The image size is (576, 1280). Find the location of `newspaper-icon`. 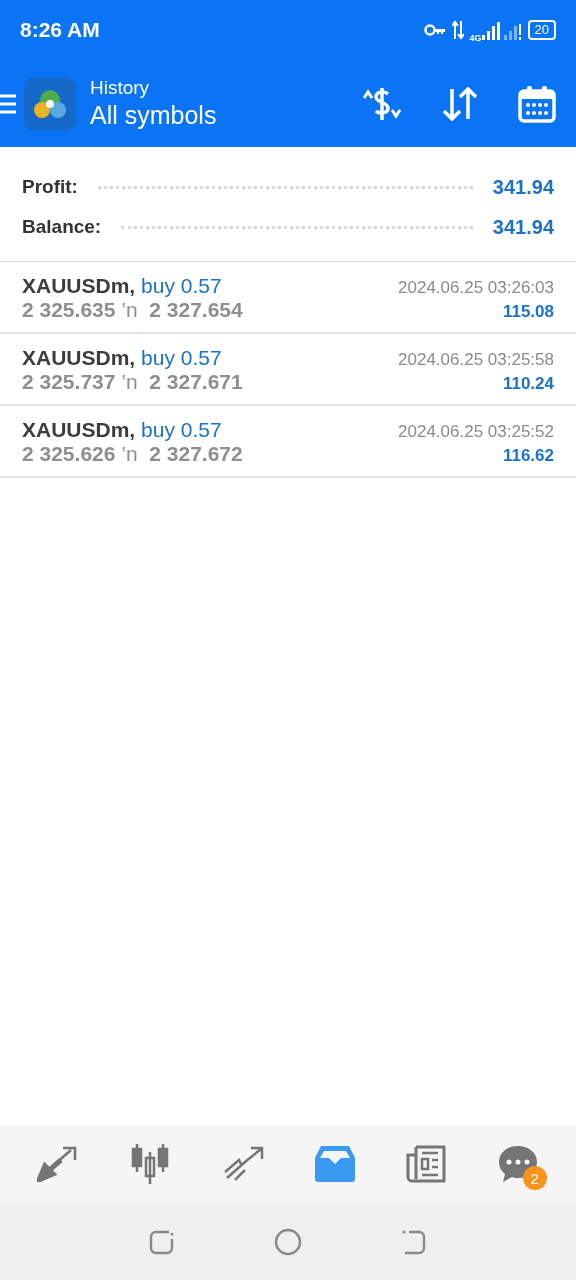

newspaper-icon is located at coordinates (425, 1164).